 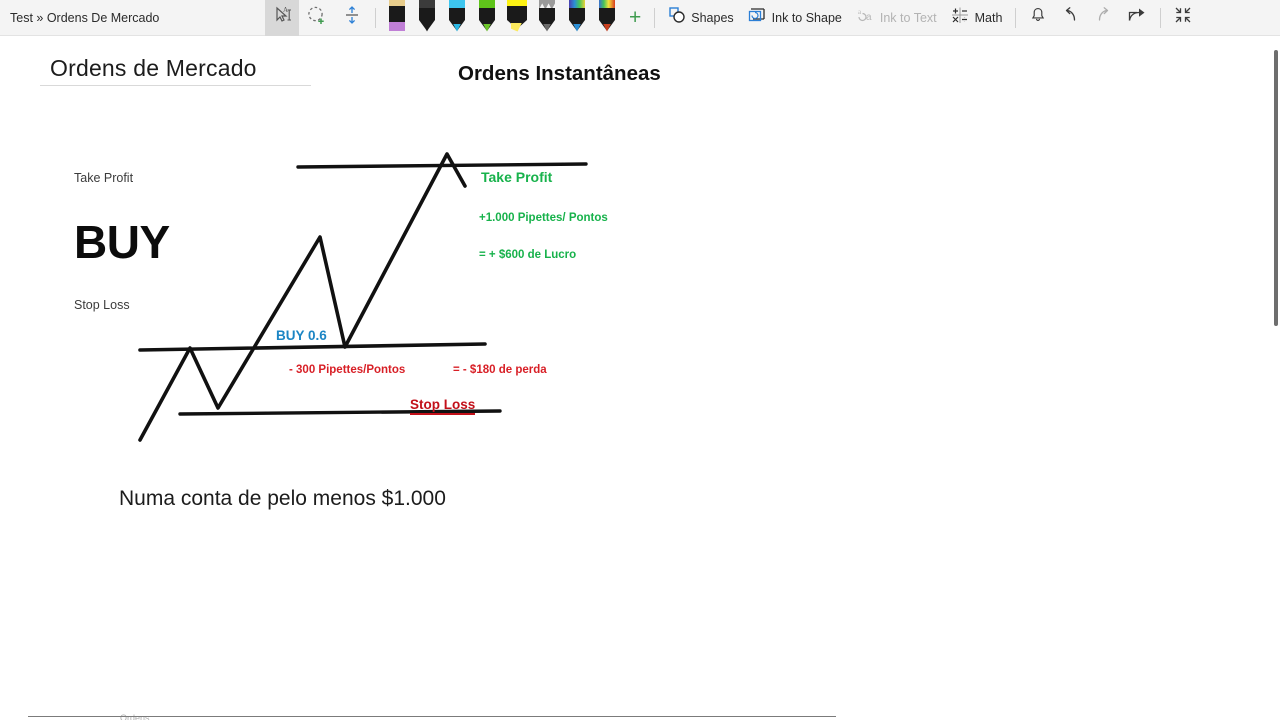 I want to click on svg-text: A, so click(x=285, y=10).